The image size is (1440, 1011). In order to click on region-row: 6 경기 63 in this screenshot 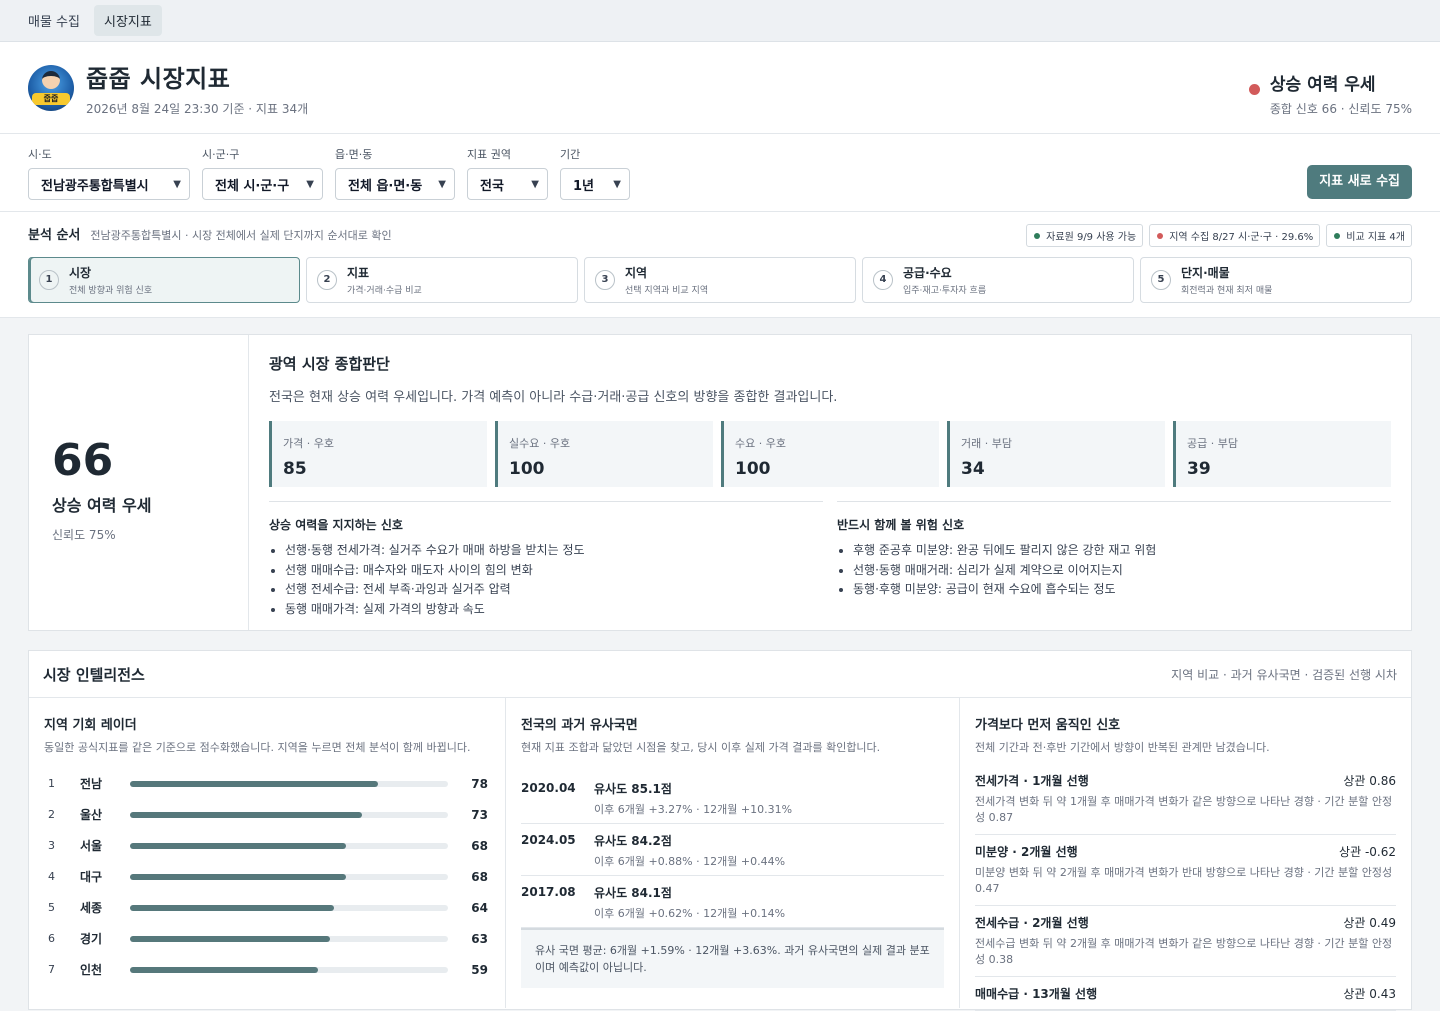, I will do `click(267, 938)`.